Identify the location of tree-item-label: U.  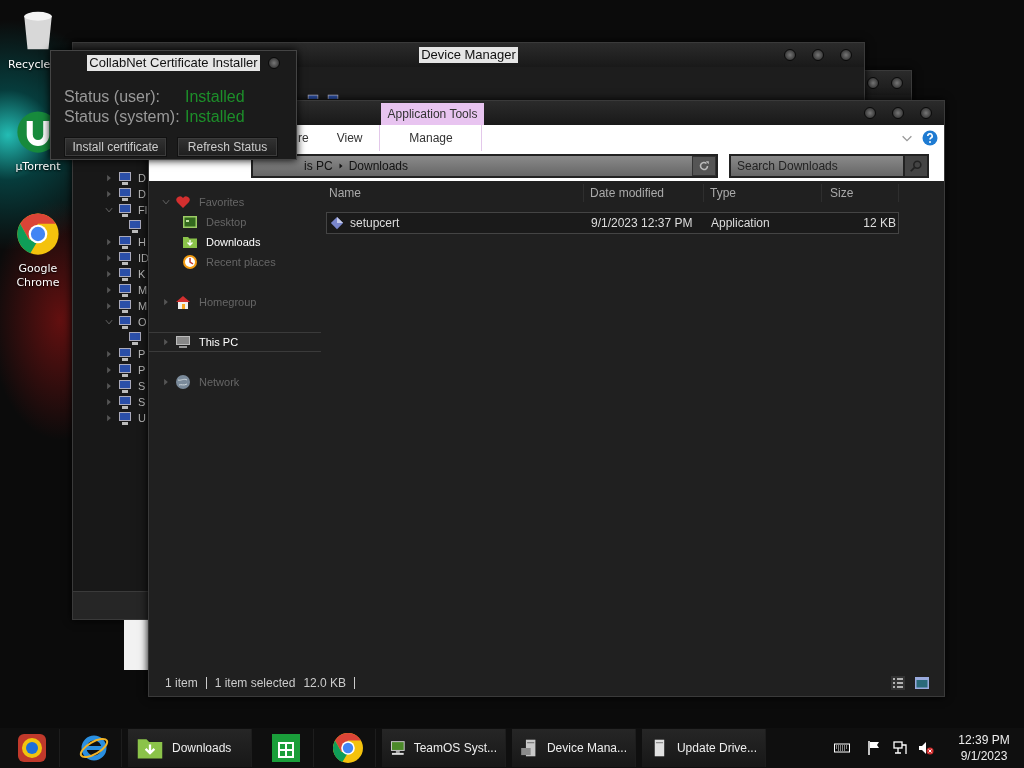
(142, 418).